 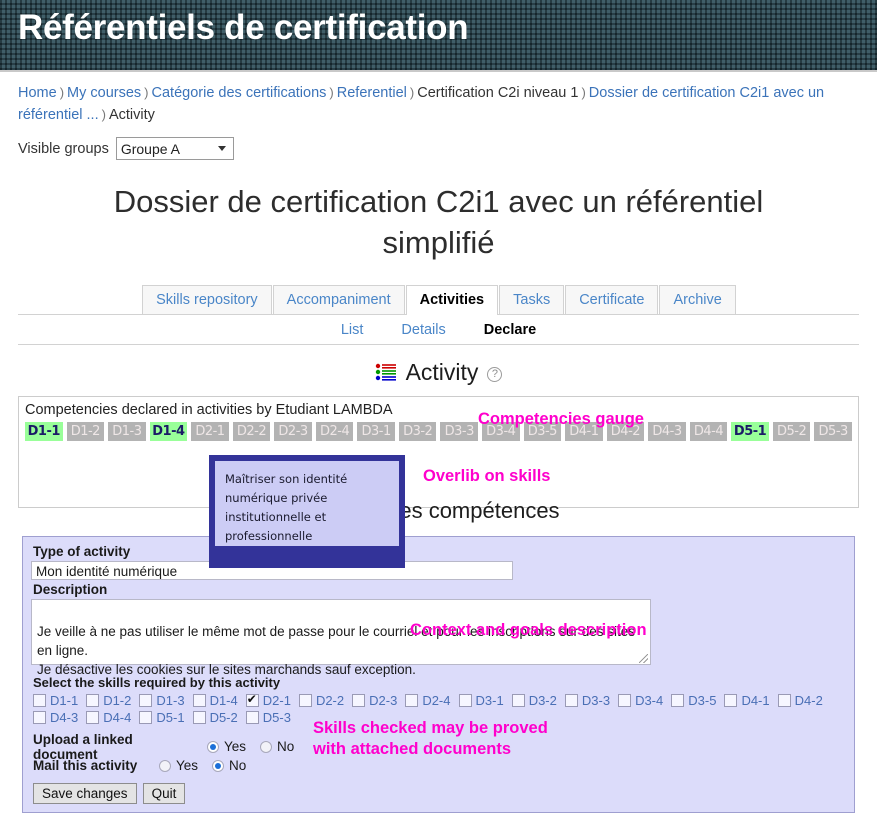 What do you see at coordinates (268, 700) in the screenshot?
I see `skill-option-d2-1: D2-1` at bounding box center [268, 700].